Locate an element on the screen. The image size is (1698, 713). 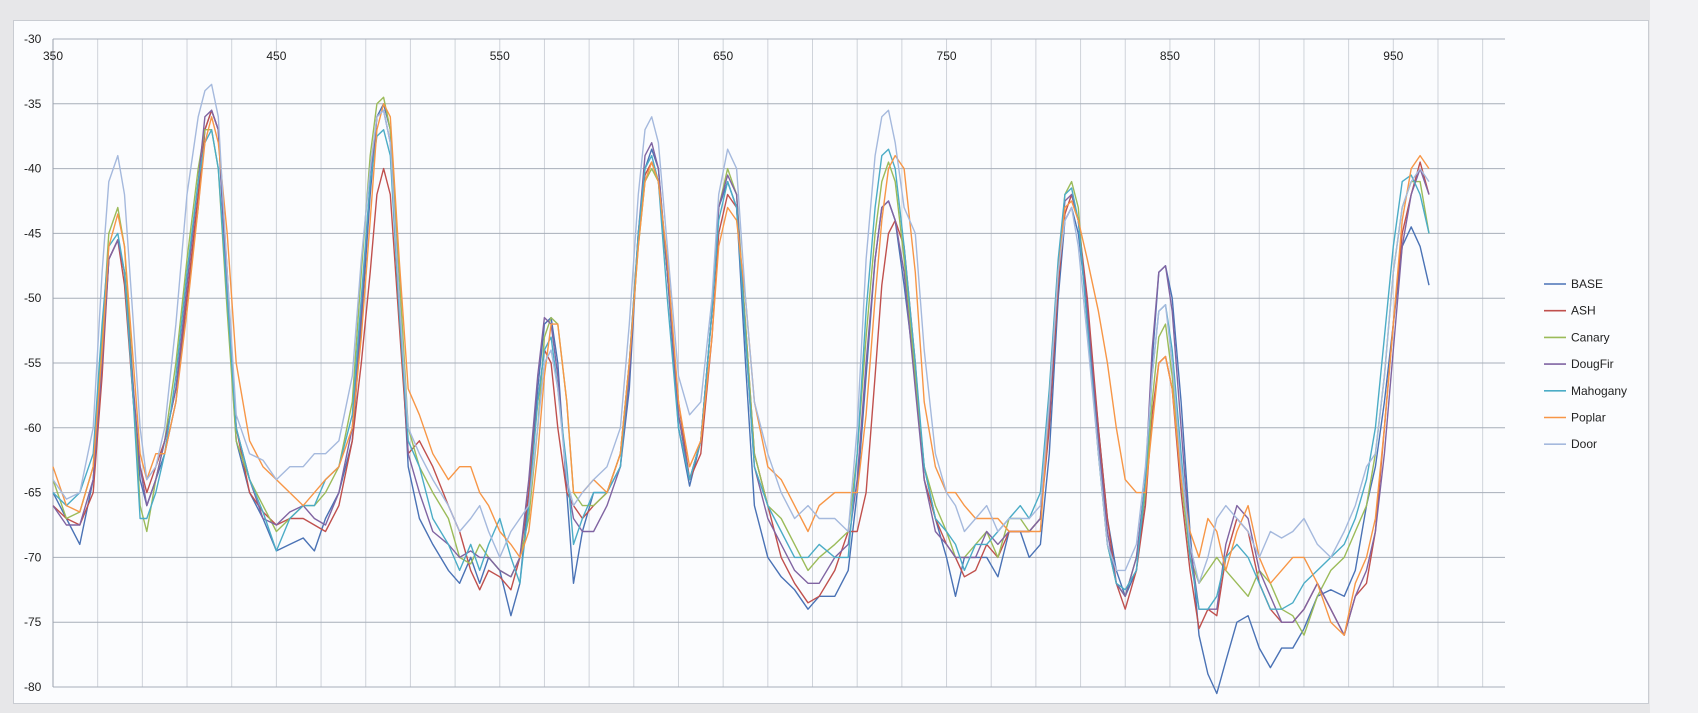
y-axis: -30 -35 -40 -45 -50 -55 -60 -65 -70 -75 -80 is located at coordinates (33, 363).